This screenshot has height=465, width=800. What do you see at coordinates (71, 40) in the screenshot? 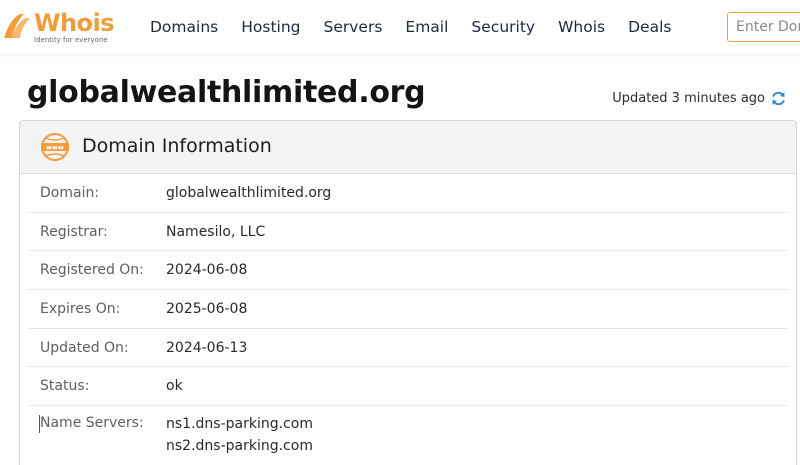
I see `logo-tagline: Identity for everyone` at bounding box center [71, 40].